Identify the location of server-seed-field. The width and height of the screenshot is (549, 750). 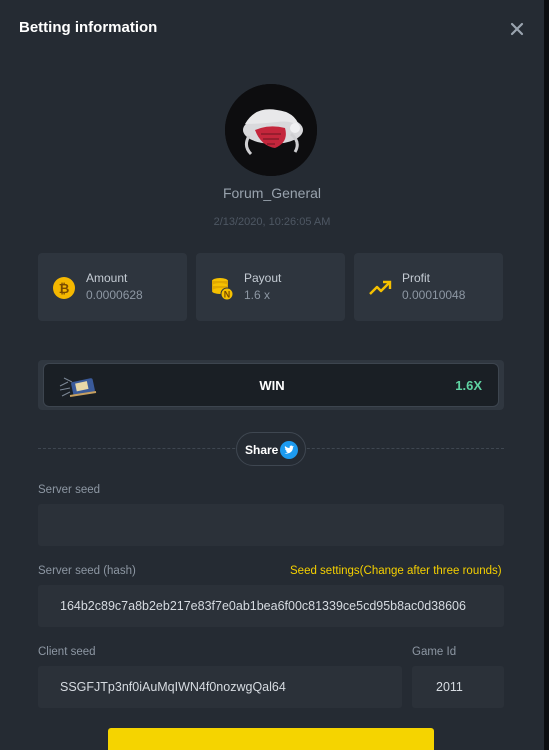
(271, 525).